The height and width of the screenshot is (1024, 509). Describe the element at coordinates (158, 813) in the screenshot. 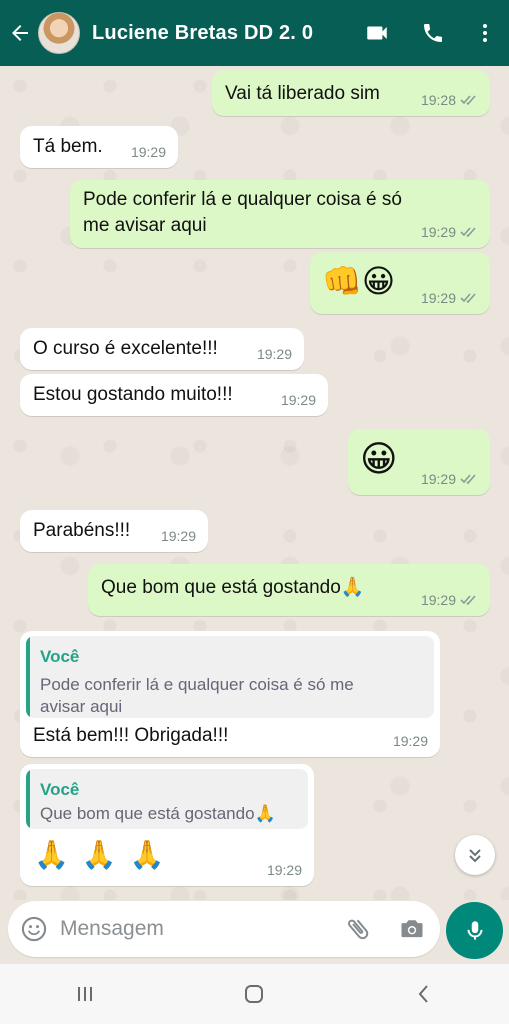

I see `quote-text: Que bom que está gostando🙏` at that location.